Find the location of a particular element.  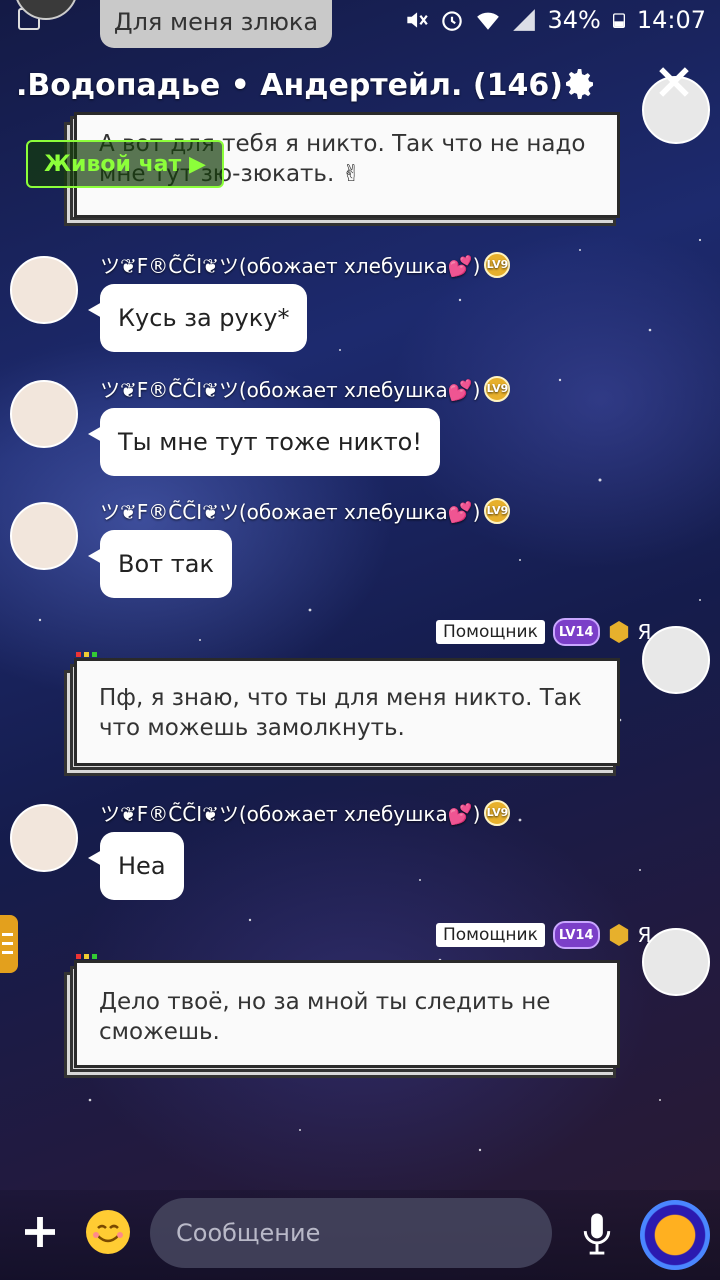

status-indicators: 34% 14:07 is located at coordinates (554, 20).